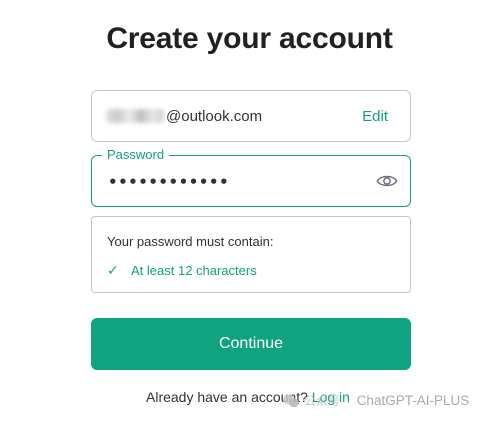  I want to click on watermark: 公众号 · ChatGPT-AI-PLUS, so click(375, 400).